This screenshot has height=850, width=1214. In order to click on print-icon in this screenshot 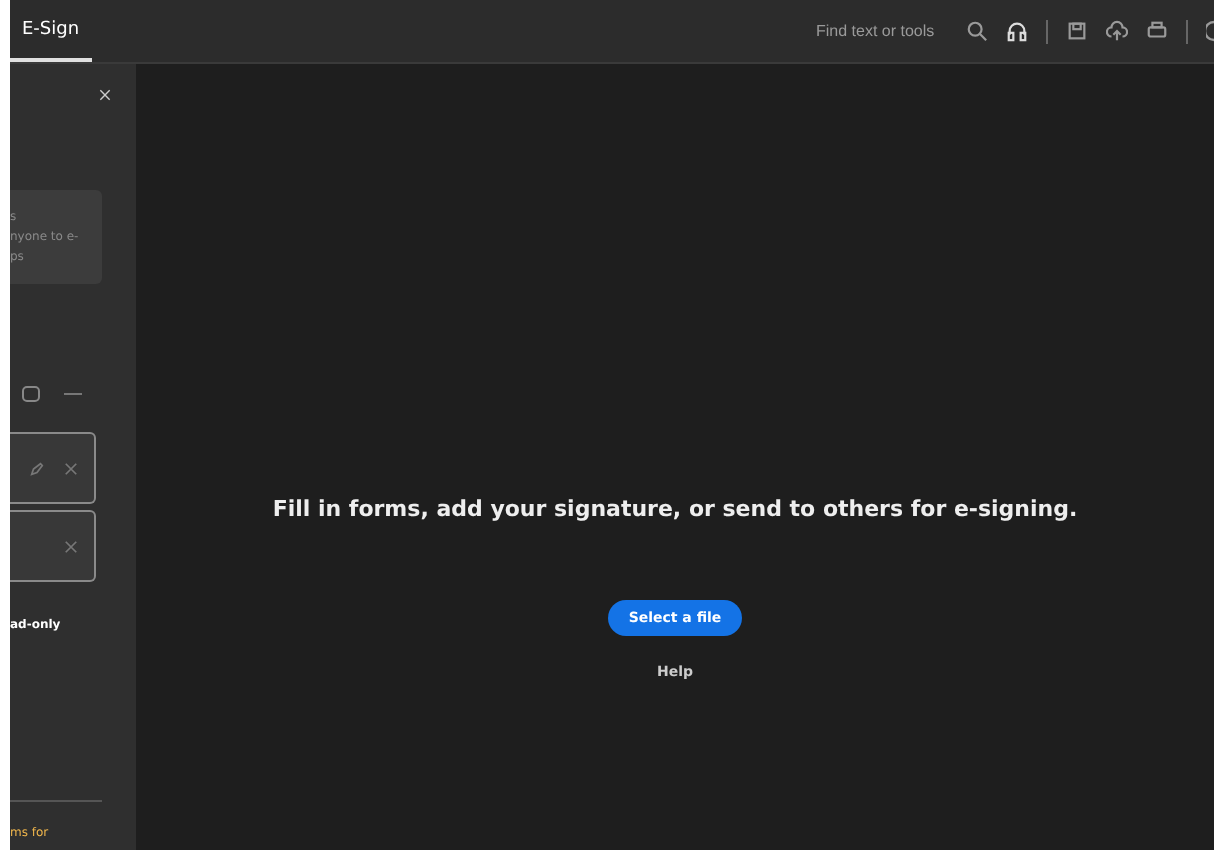, I will do `click(1157, 31)`.